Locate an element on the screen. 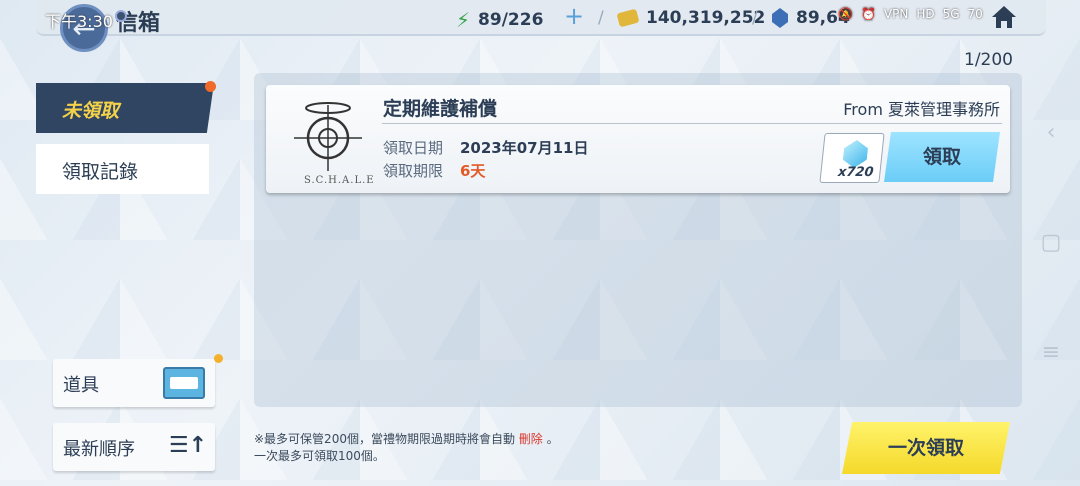 The height and width of the screenshot is (486, 1080). credit-card-icon is located at coordinates (628, 18).